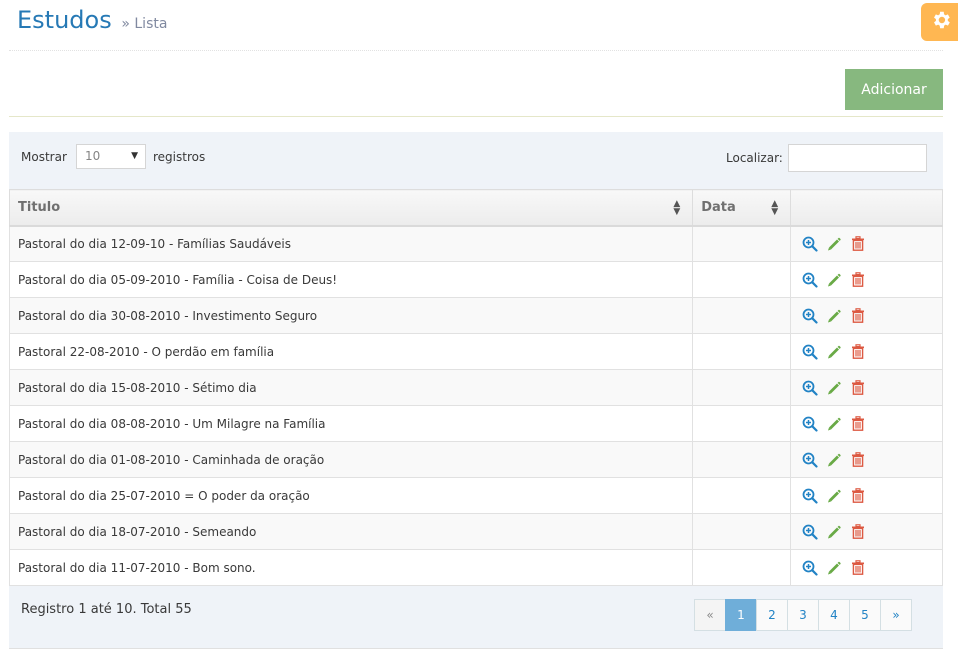  Describe the element at coordinates (44, 157) in the screenshot. I see `show-label: Mostrar` at that location.